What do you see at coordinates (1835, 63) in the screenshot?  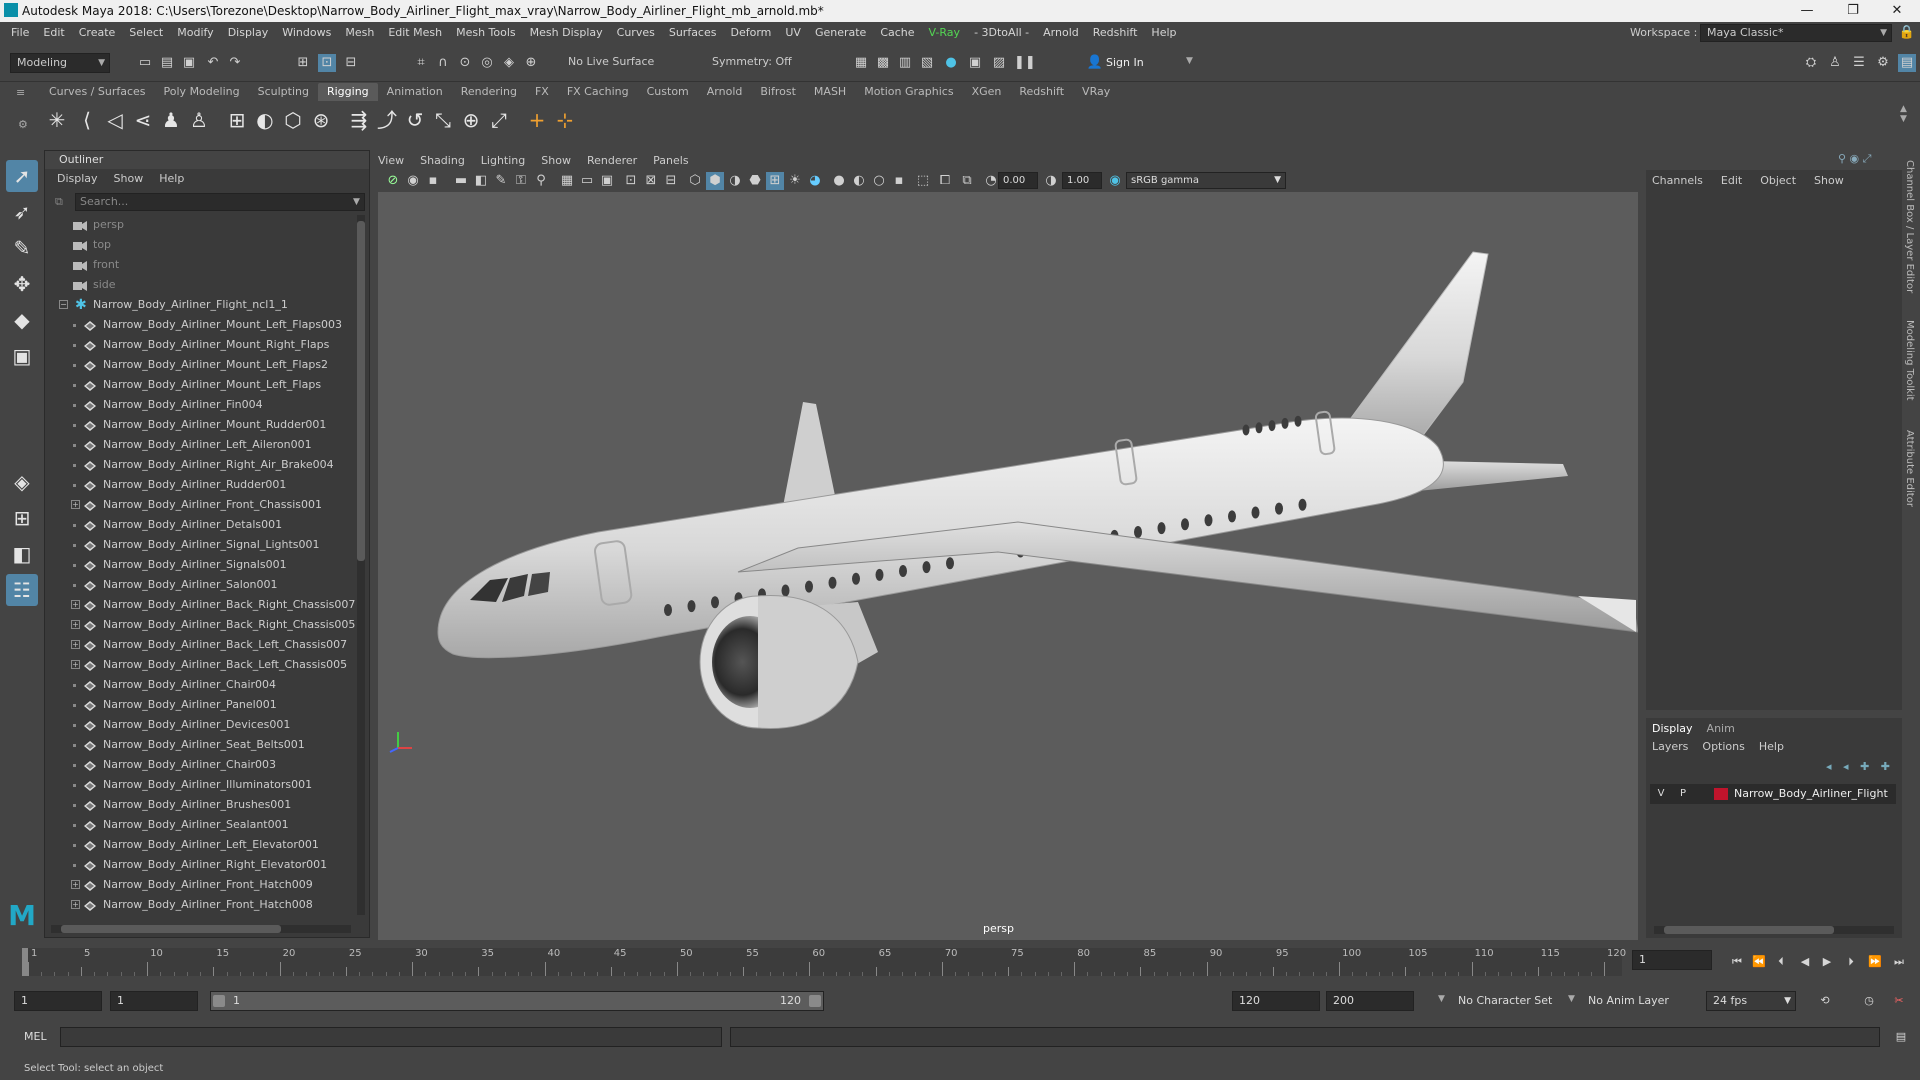 I see `human-ik-icon: ♙` at bounding box center [1835, 63].